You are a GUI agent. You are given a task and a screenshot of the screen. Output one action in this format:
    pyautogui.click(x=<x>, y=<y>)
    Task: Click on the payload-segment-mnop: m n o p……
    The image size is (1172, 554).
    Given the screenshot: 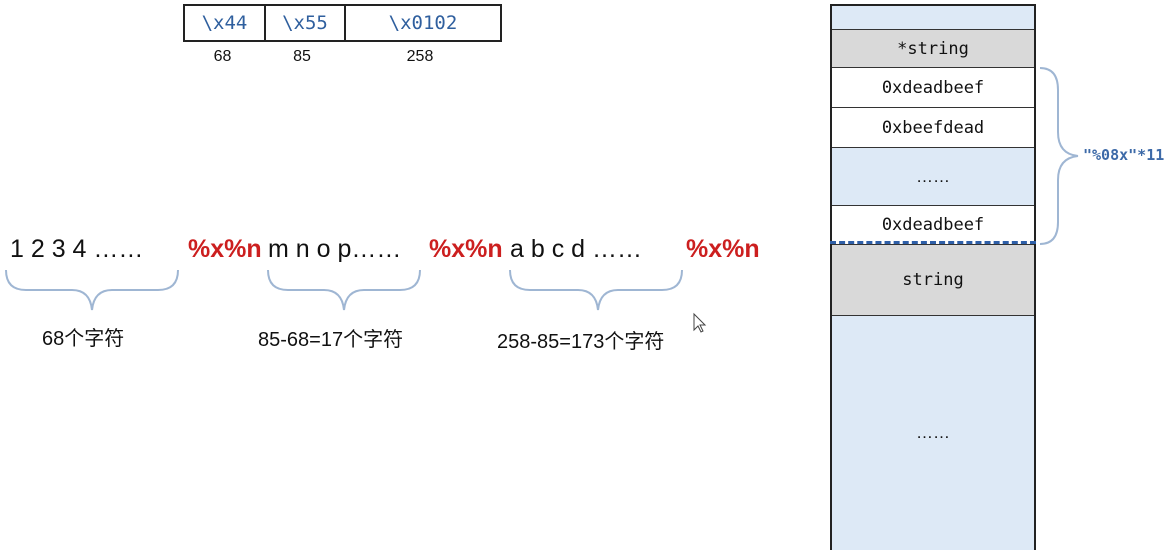 What is the action you would take?
    pyautogui.click(x=335, y=249)
    